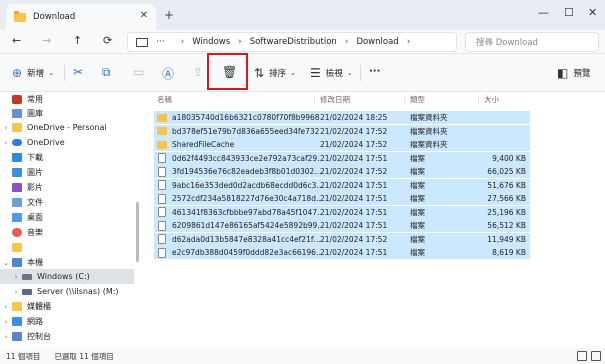 This screenshot has width=605, height=364. What do you see at coordinates (67, 202) in the screenshot?
I see `sidebar-item-documents: 文件` at bounding box center [67, 202].